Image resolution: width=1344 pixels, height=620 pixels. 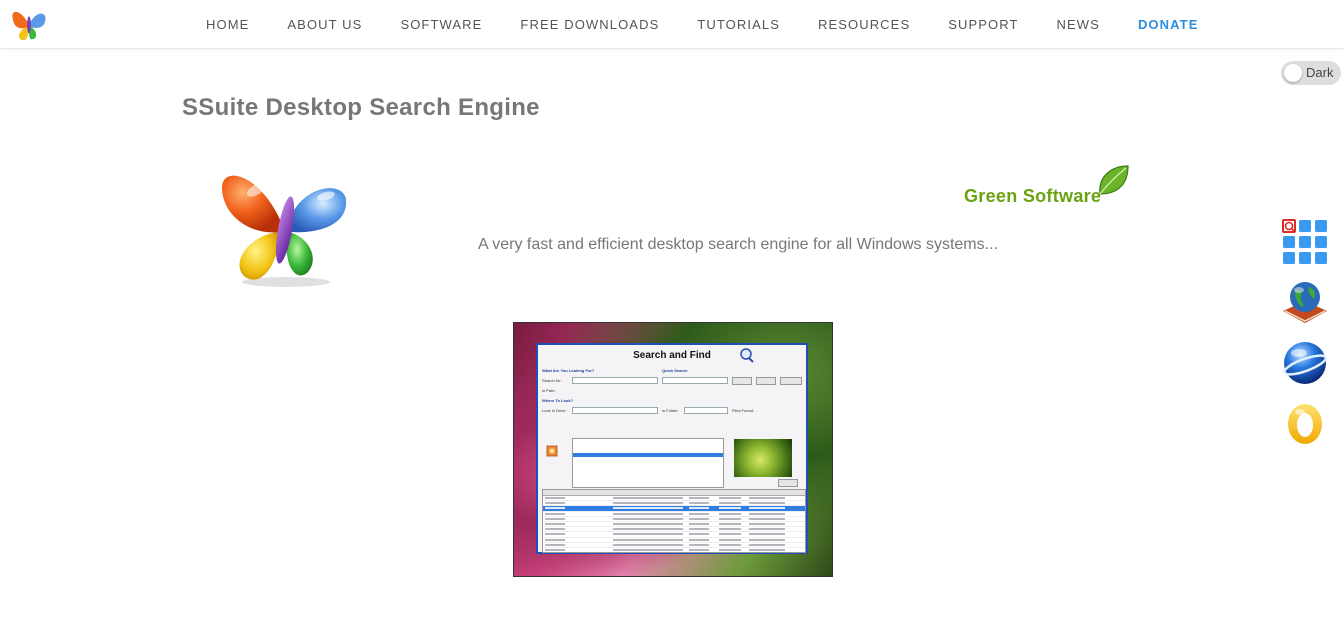 What do you see at coordinates (788, 483) in the screenshot?
I see `preview-delete-button` at bounding box center [788, 483].